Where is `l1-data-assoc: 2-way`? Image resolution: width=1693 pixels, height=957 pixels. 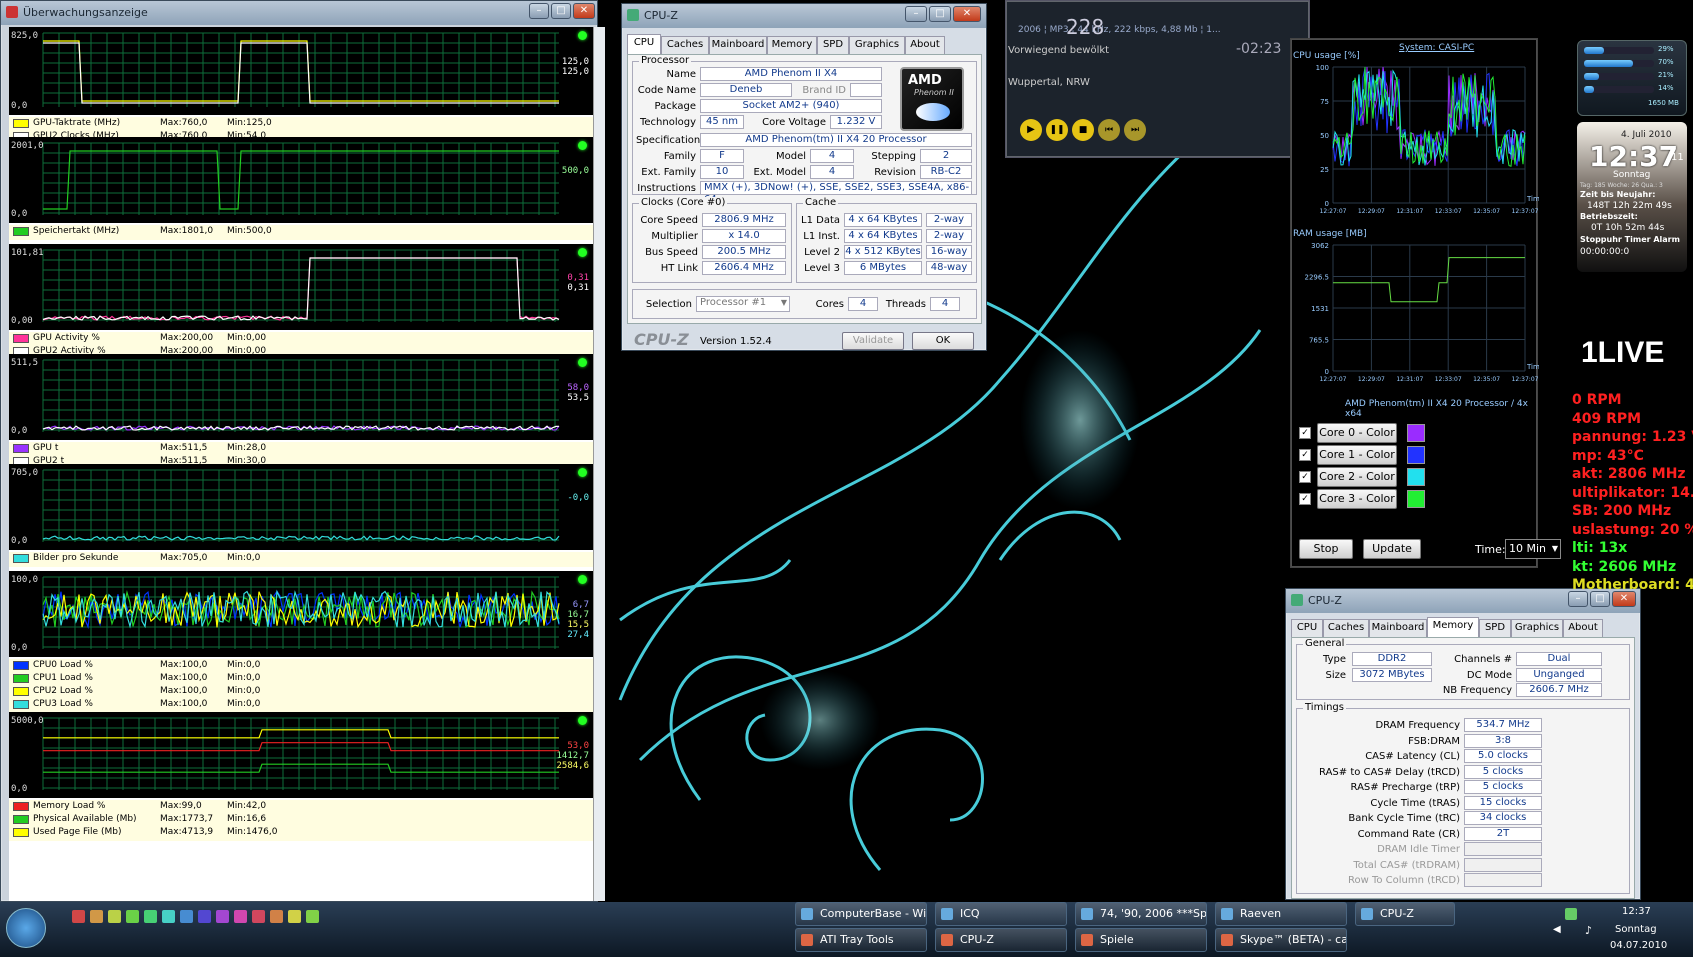 l1-data-assoc: 2-way is located at coordinates (949, 220).